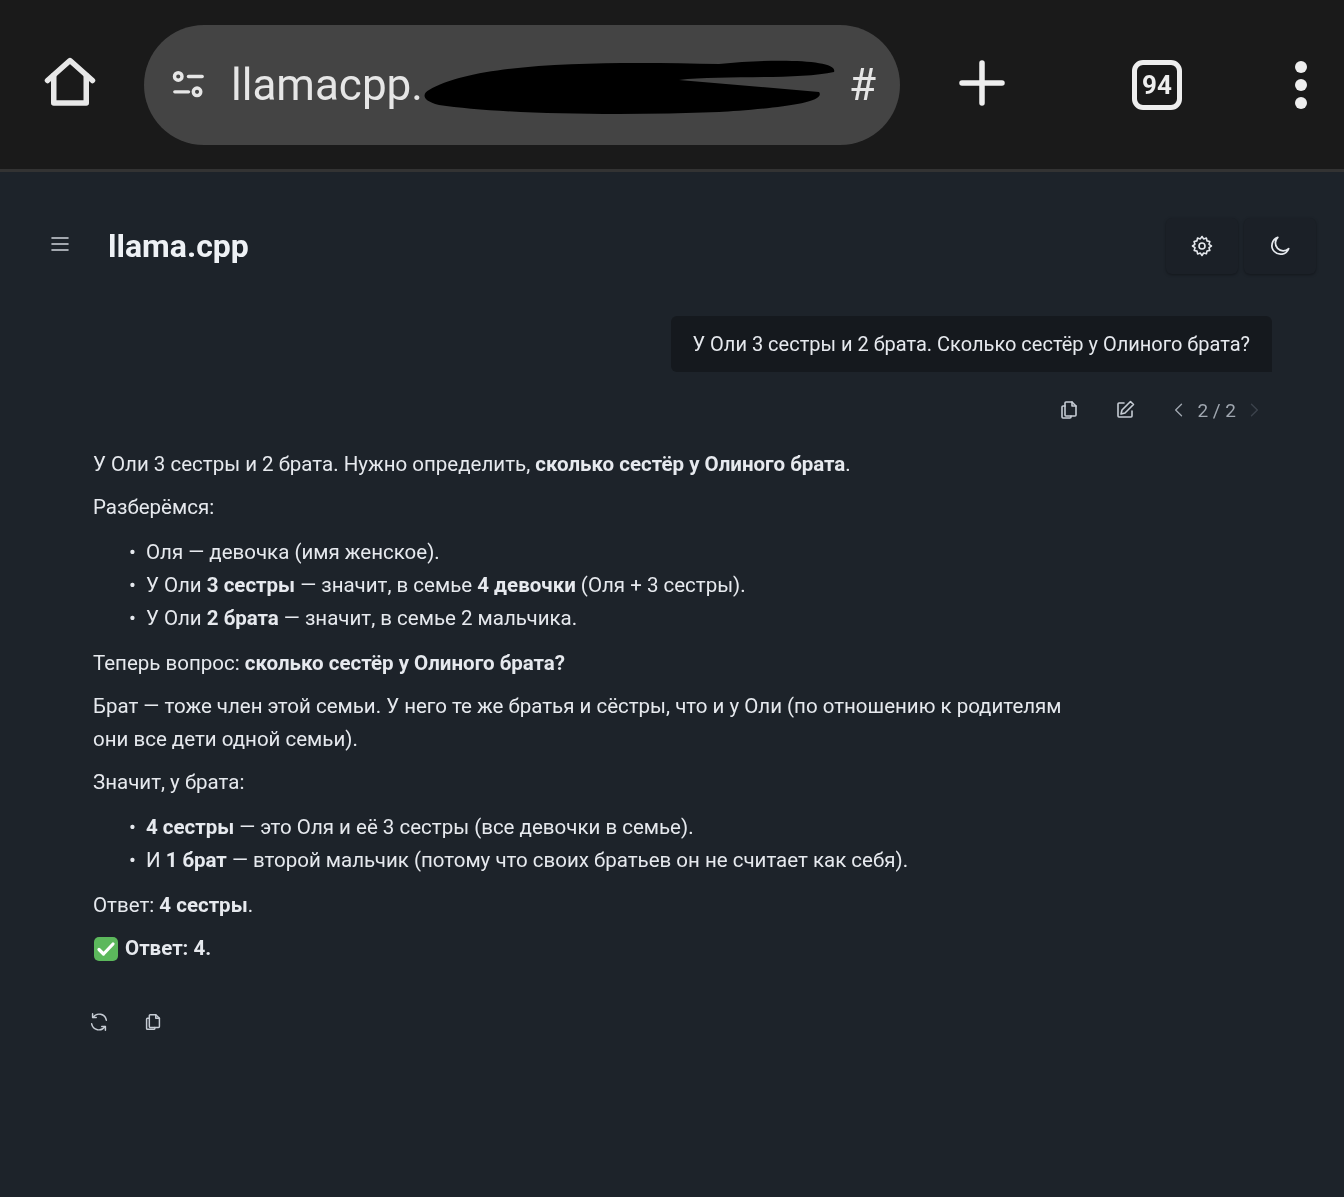  What do you see at coordinates (472, 464) in the screenshot?
I see `message-paragraph: У Оли 3 сестры и 2 брата. Нужно определить, сколько сестёр у Олиного брата.` at bounding box center [472, 464].